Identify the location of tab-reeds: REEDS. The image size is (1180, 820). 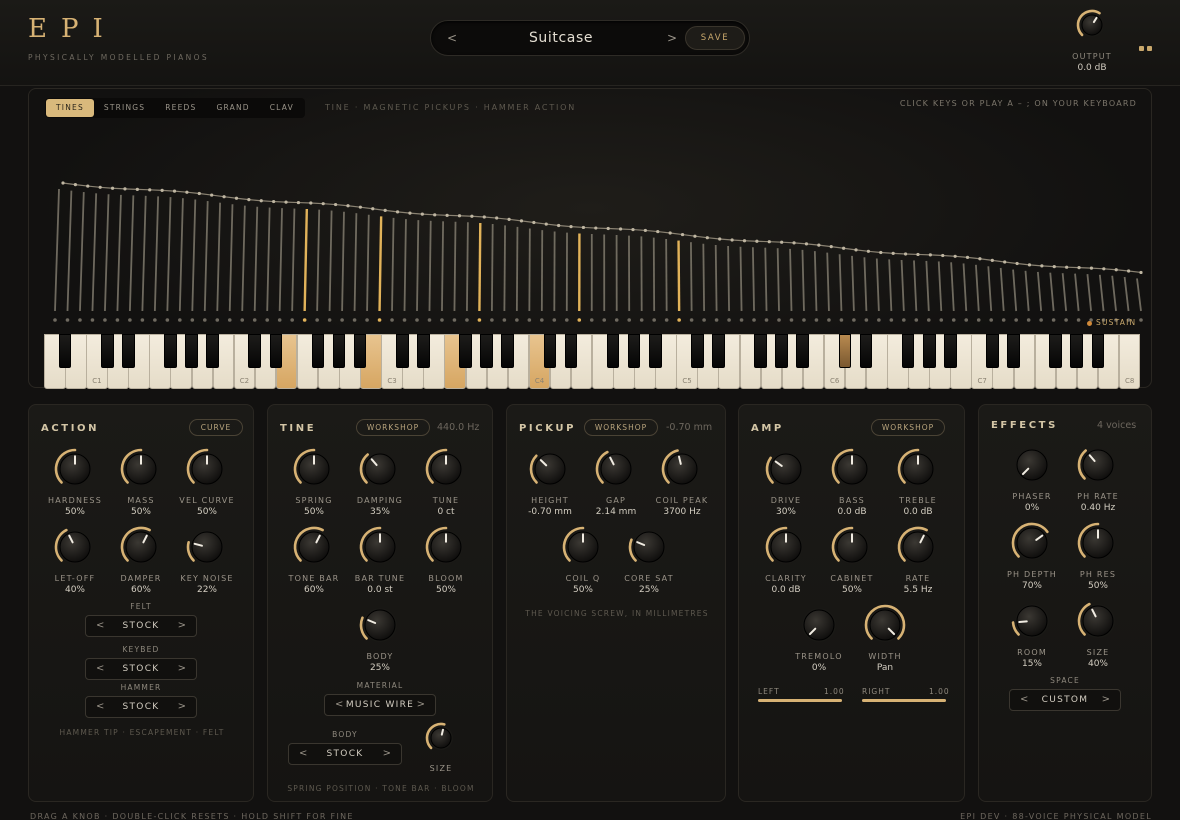
(180, 108).